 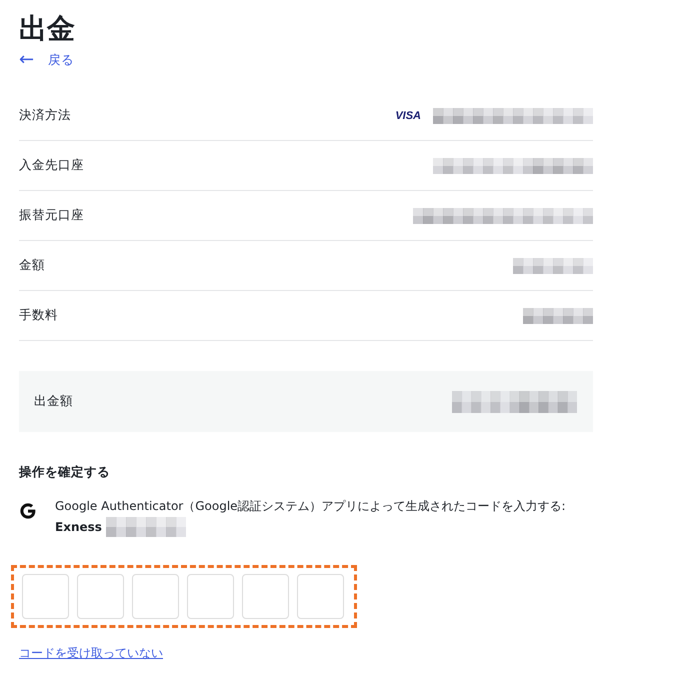 What do you see at coordinates (408, 116) in the screenshot?
I see `card-brand-logo: VISA` at bounding box center [408, 116].